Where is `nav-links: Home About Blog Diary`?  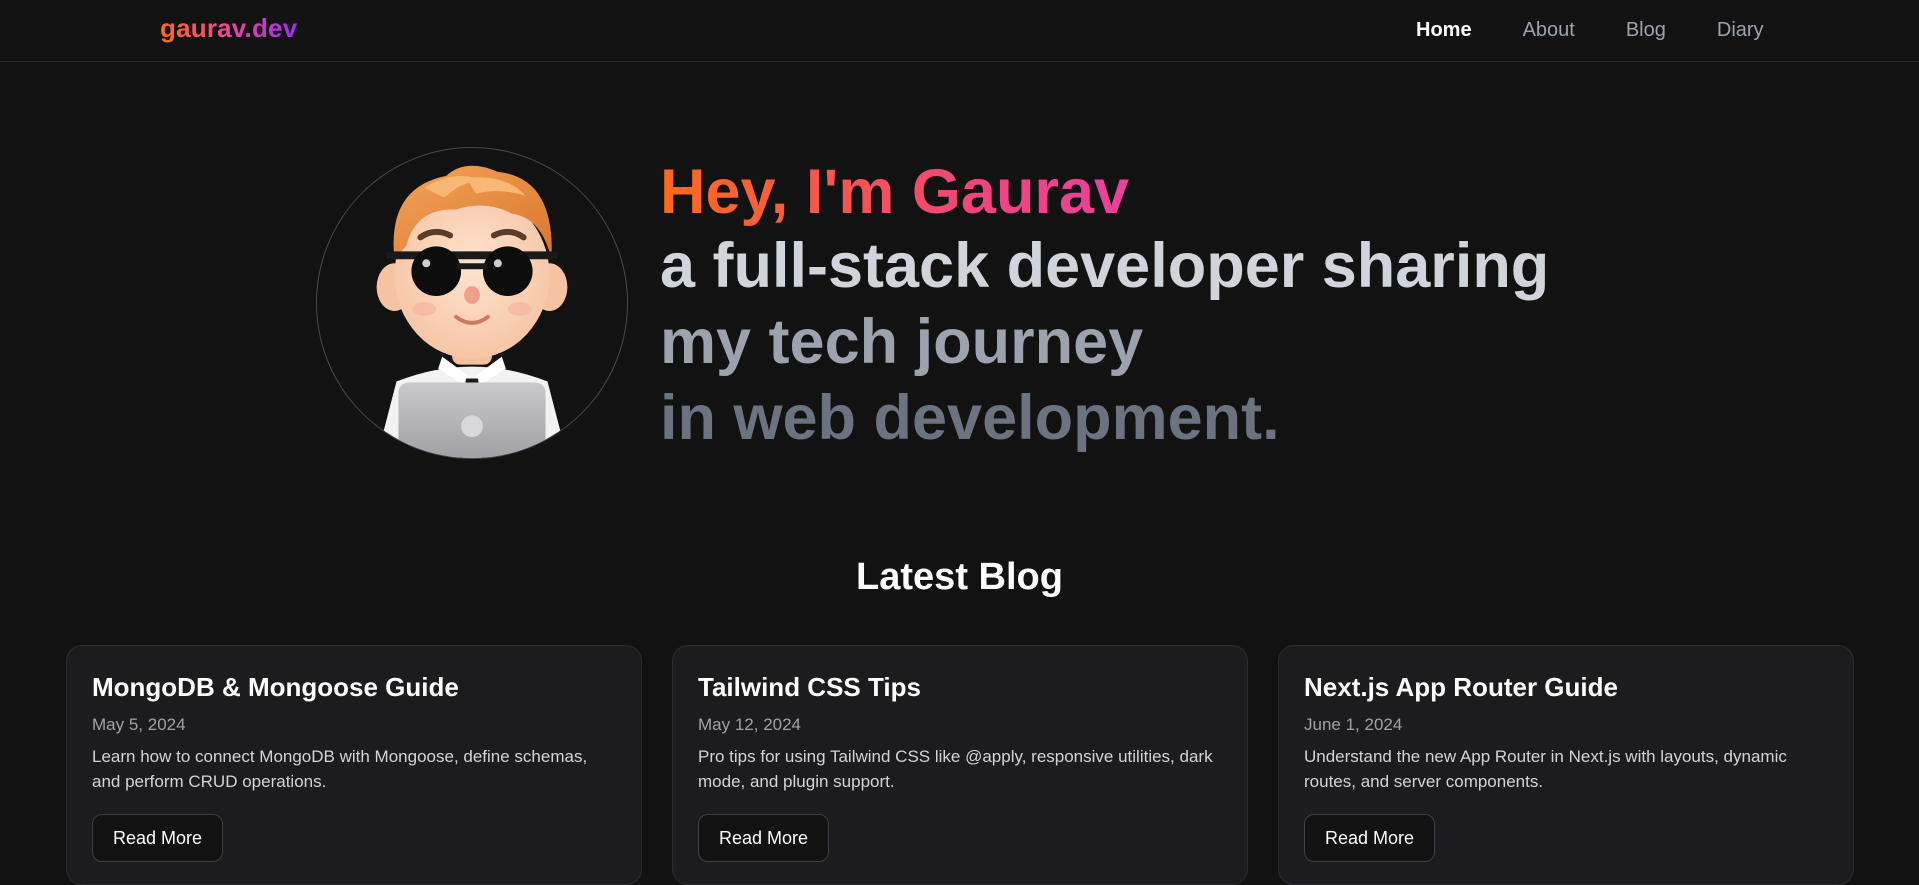 nav-links: Home About Blog Diary is located at coordinates (1615, 30).